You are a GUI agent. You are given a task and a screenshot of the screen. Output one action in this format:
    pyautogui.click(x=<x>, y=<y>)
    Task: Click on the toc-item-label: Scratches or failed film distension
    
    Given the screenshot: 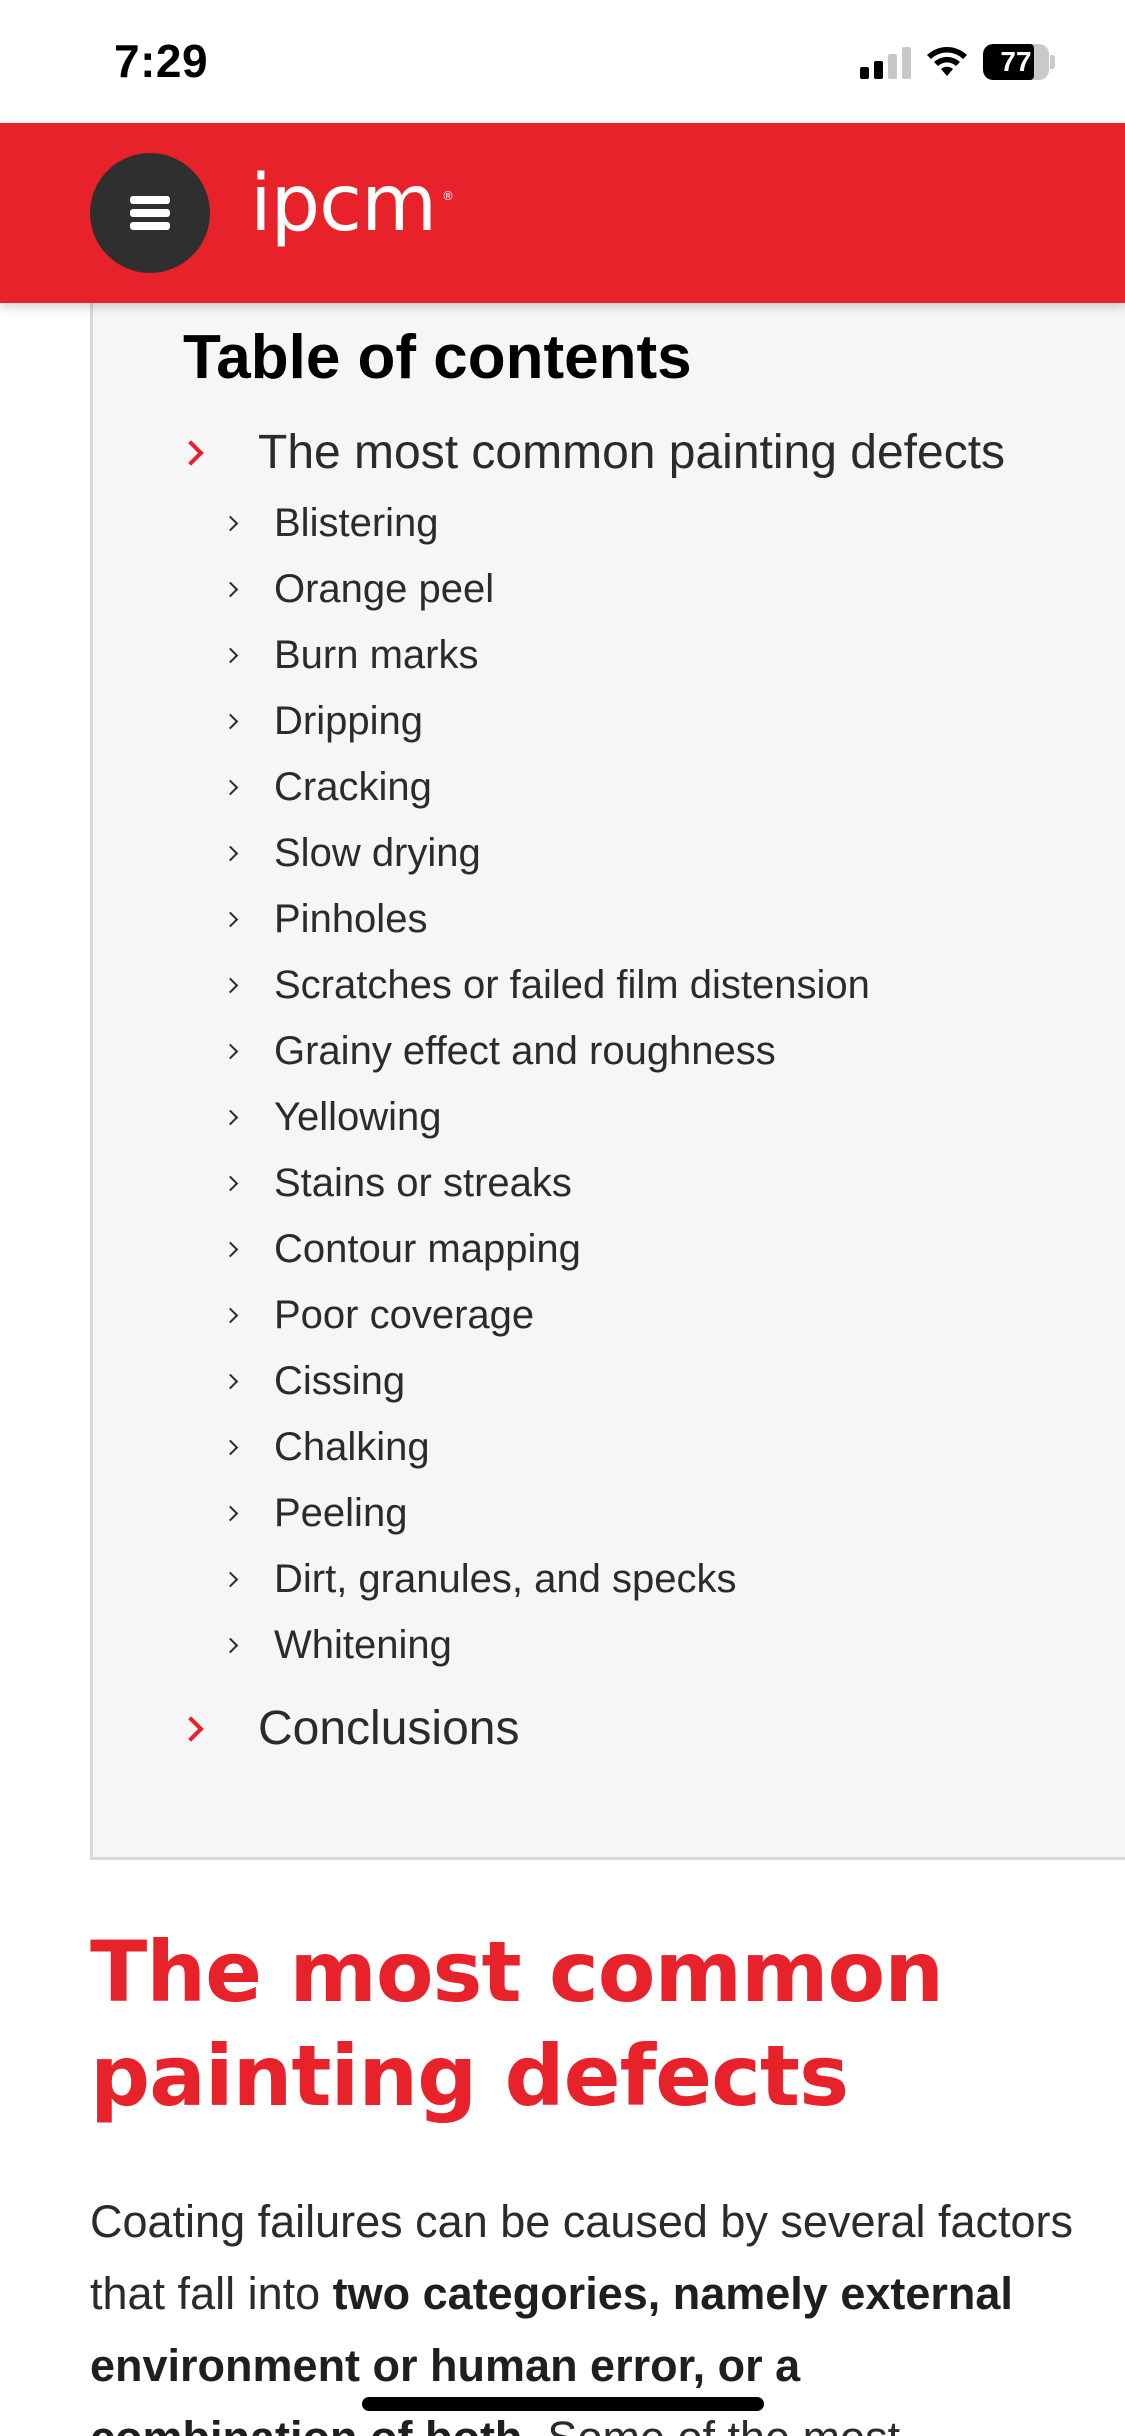 What is the action you would take?
    pyautogui.click(x=572, y=985)
    